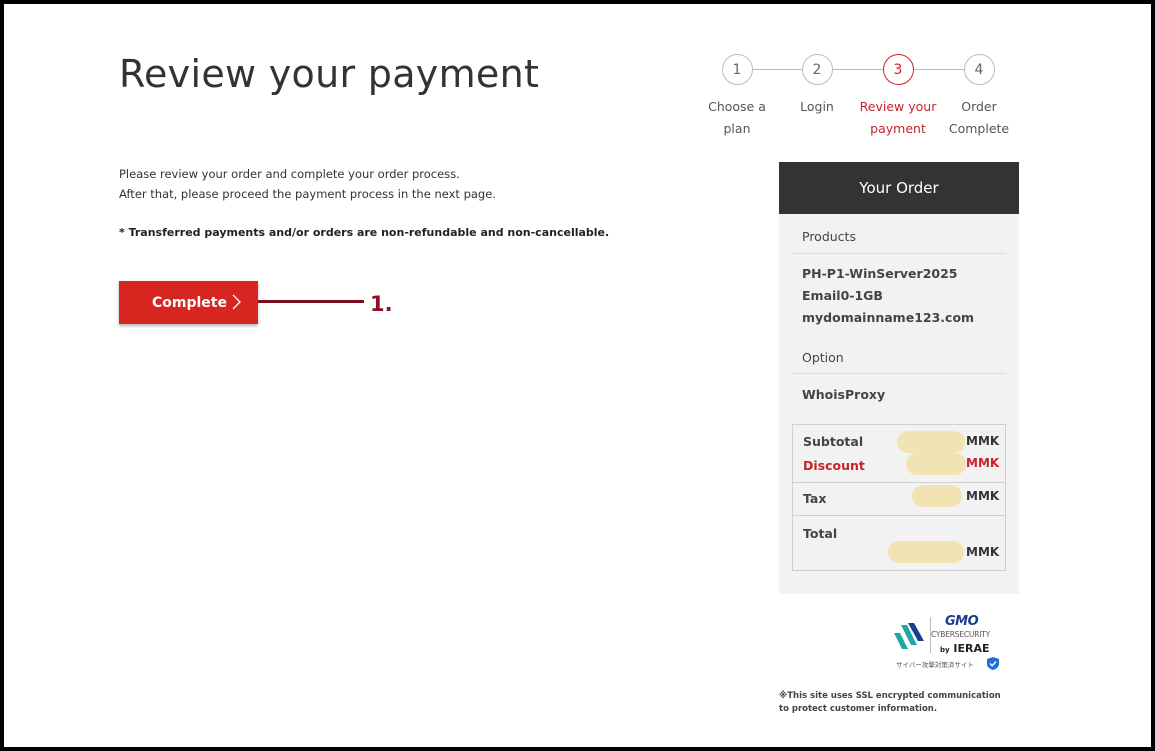 This screenshot has height=751, width=1155. What do you see at coordinates (898, 106) in the screenshot?
I see `step-label-line: Review your` at bounding box center [898, 106].